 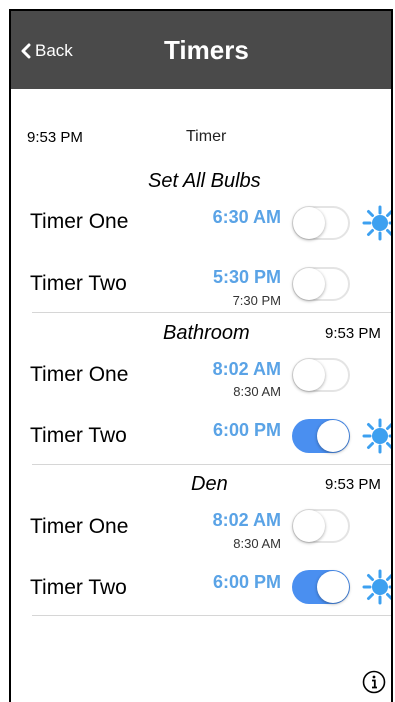 I want to click on info-icon, so click(x=374, y=682).